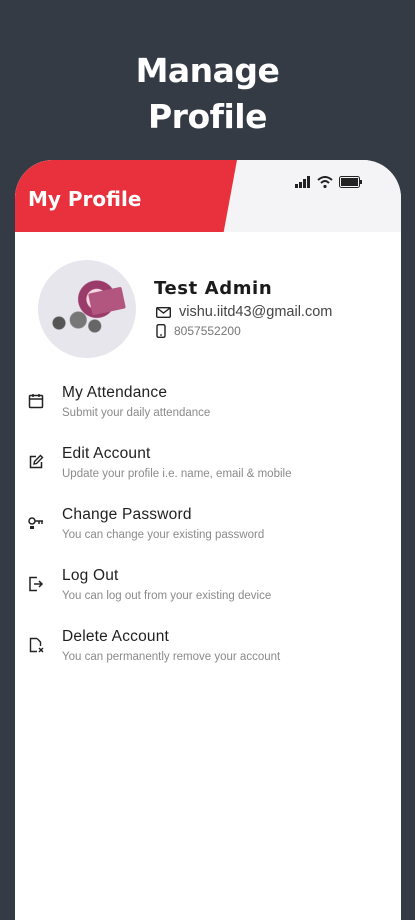 The height and width of the screenshot is (920, 415). Describe the element at coordinates (208, 196) in the screenshot. I see `app-bar: My Profile` at that location.